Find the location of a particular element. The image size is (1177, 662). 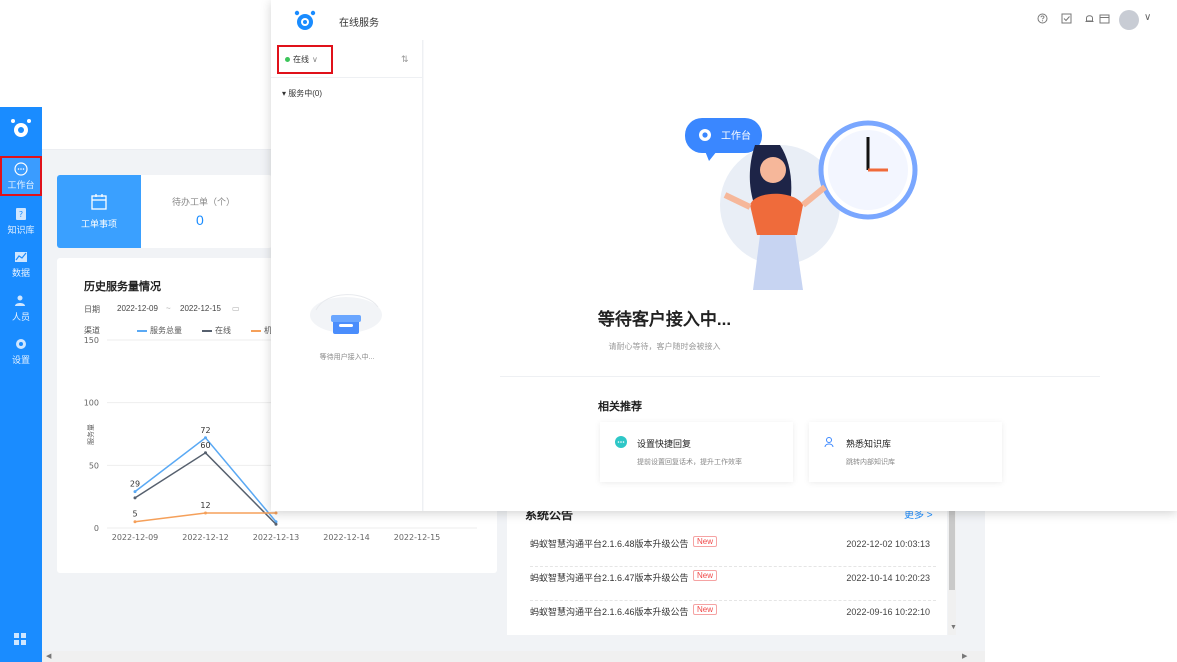

notice-time: 2022-12-02 10:03:13 is located at coordinates (888, 544).